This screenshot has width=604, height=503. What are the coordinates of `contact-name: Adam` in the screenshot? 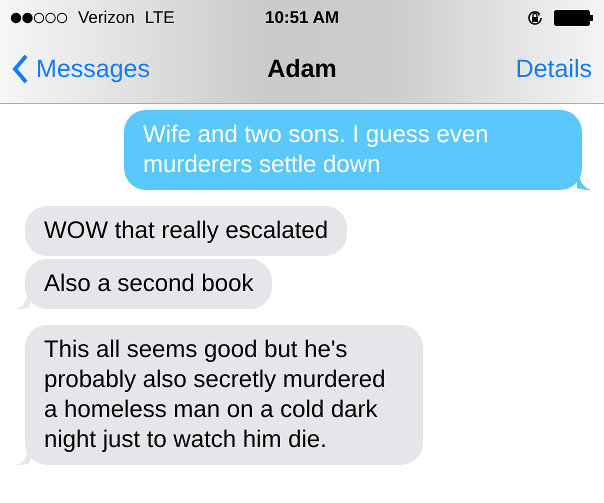 It's located at (302, 69).